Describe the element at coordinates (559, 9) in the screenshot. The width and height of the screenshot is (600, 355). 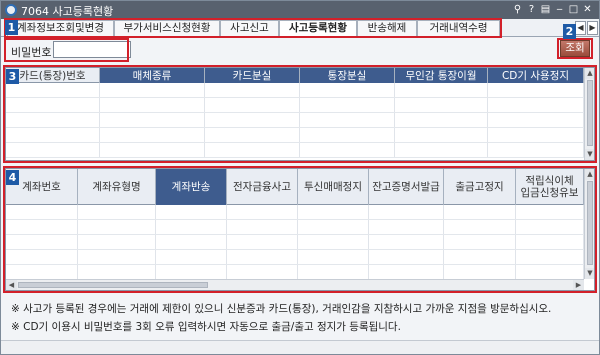
I see `minimize-icon: ‒` at that location.